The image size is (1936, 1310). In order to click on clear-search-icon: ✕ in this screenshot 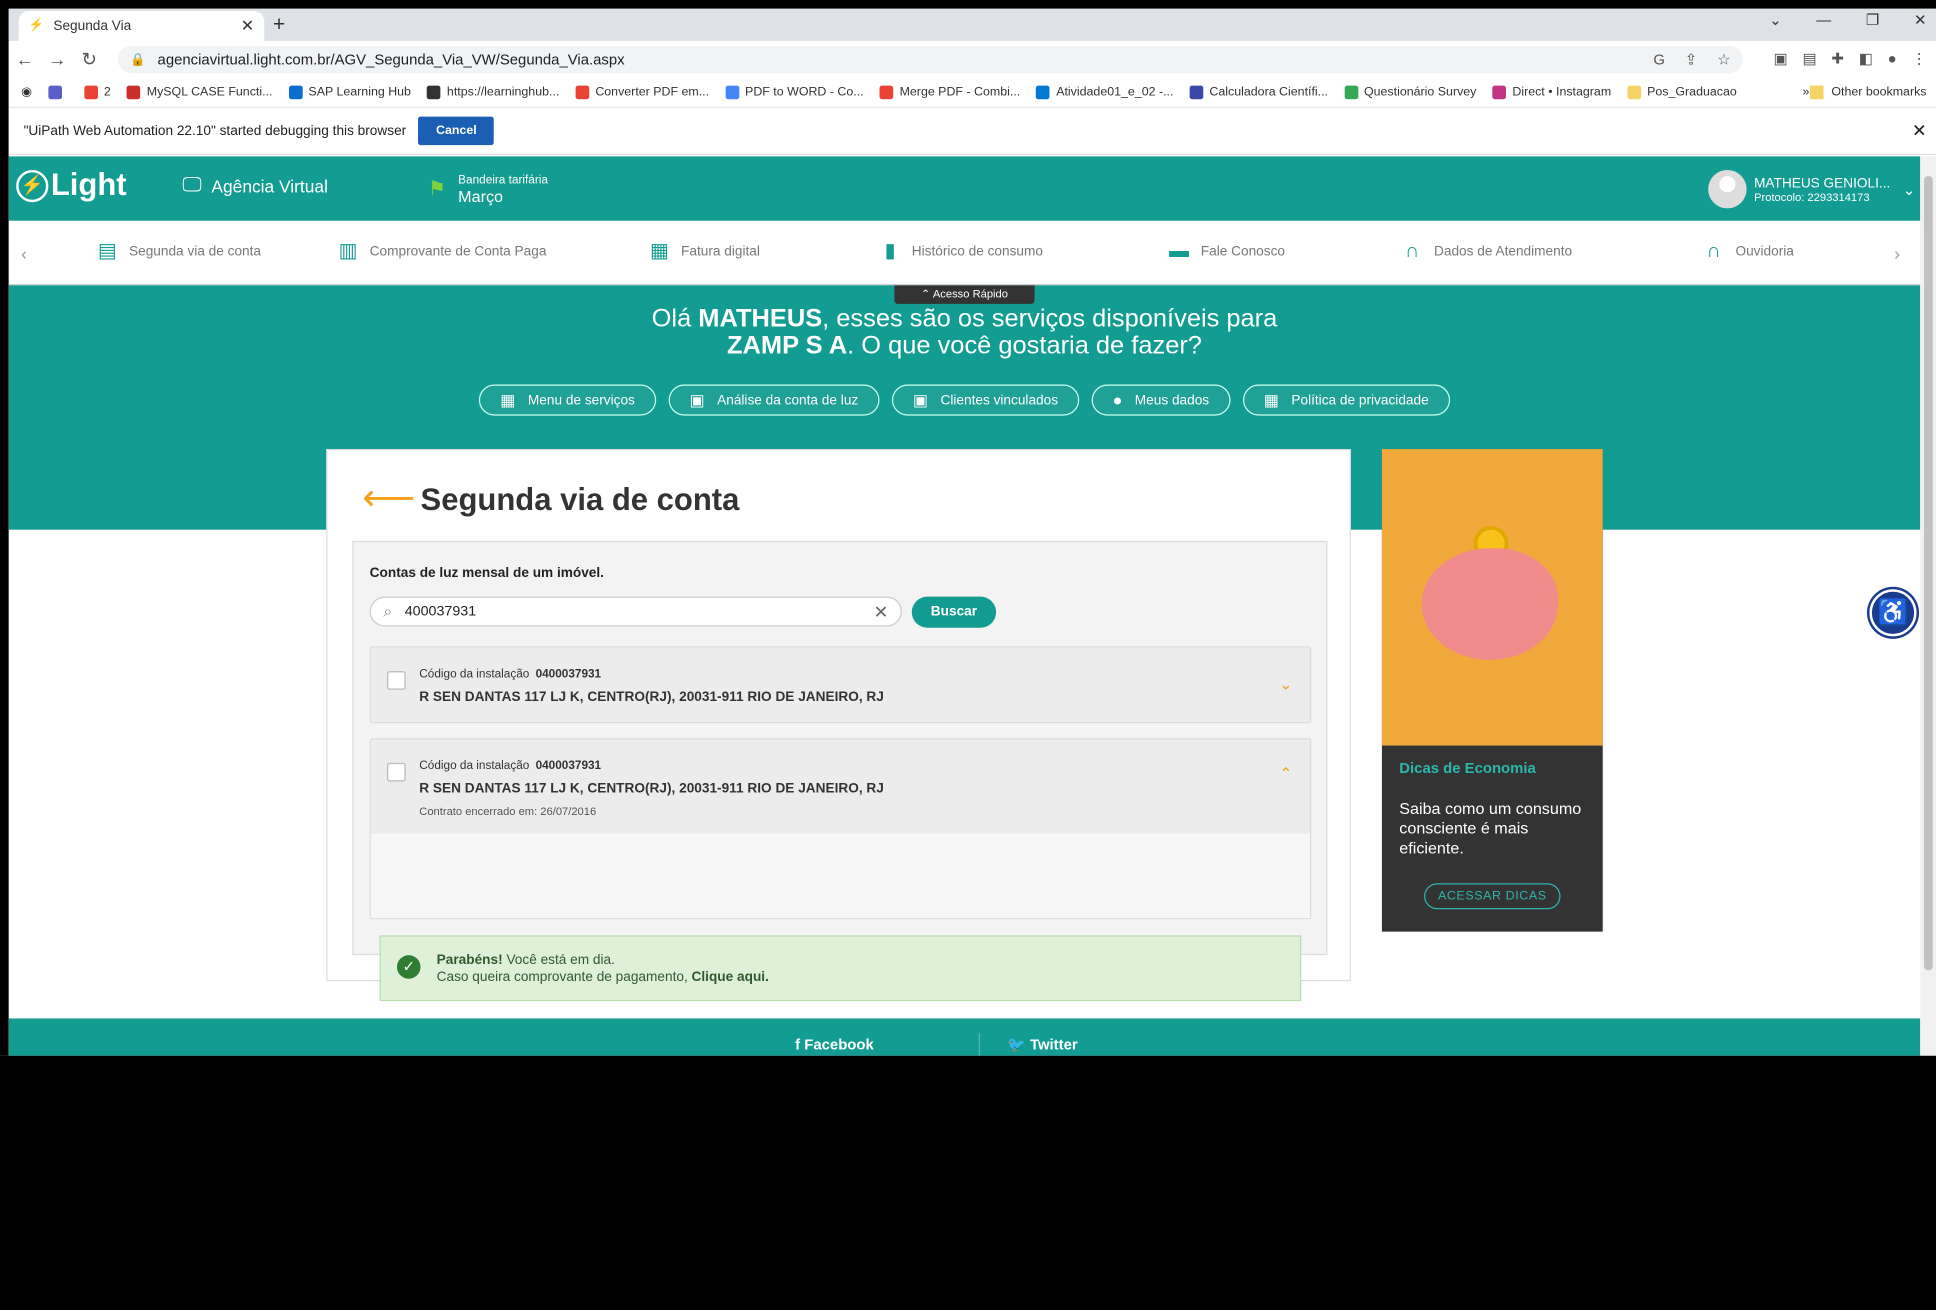, I will do `click(881, 611)`.